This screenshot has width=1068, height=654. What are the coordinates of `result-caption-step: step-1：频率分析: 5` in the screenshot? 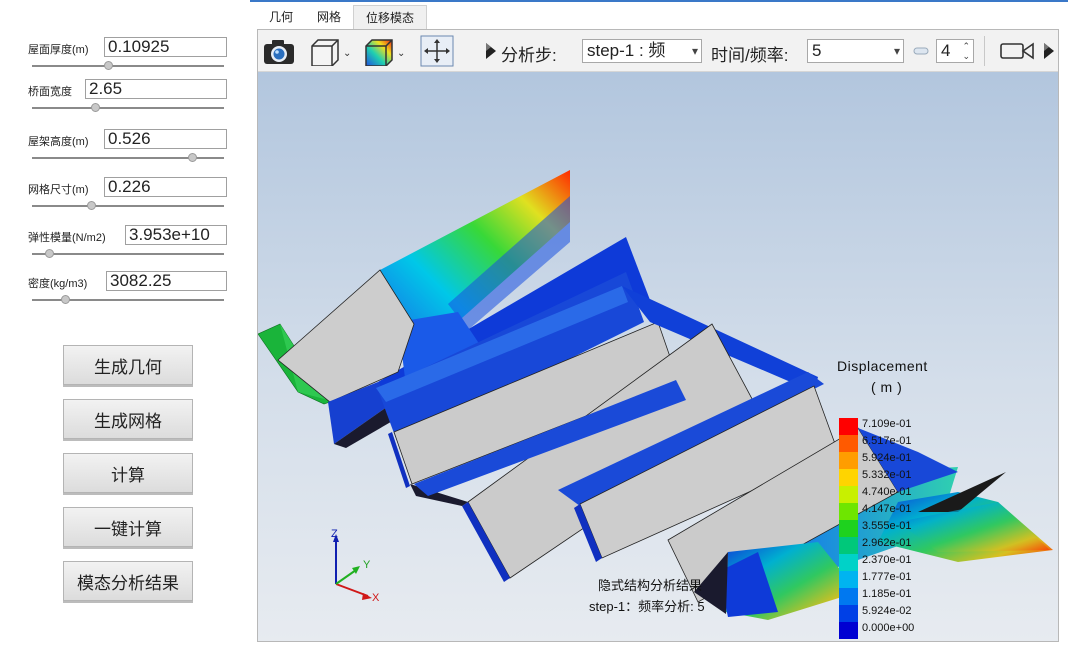 It's located at (647, 606).